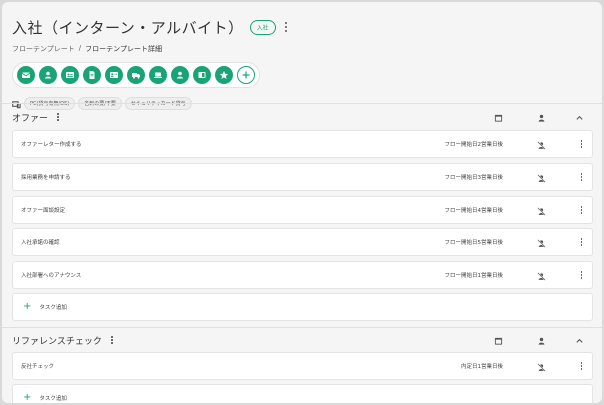  Describe the element at coordinates (473, 211) in the screenshot. I see `task-due: フロー開始日4営業日後` at that location.